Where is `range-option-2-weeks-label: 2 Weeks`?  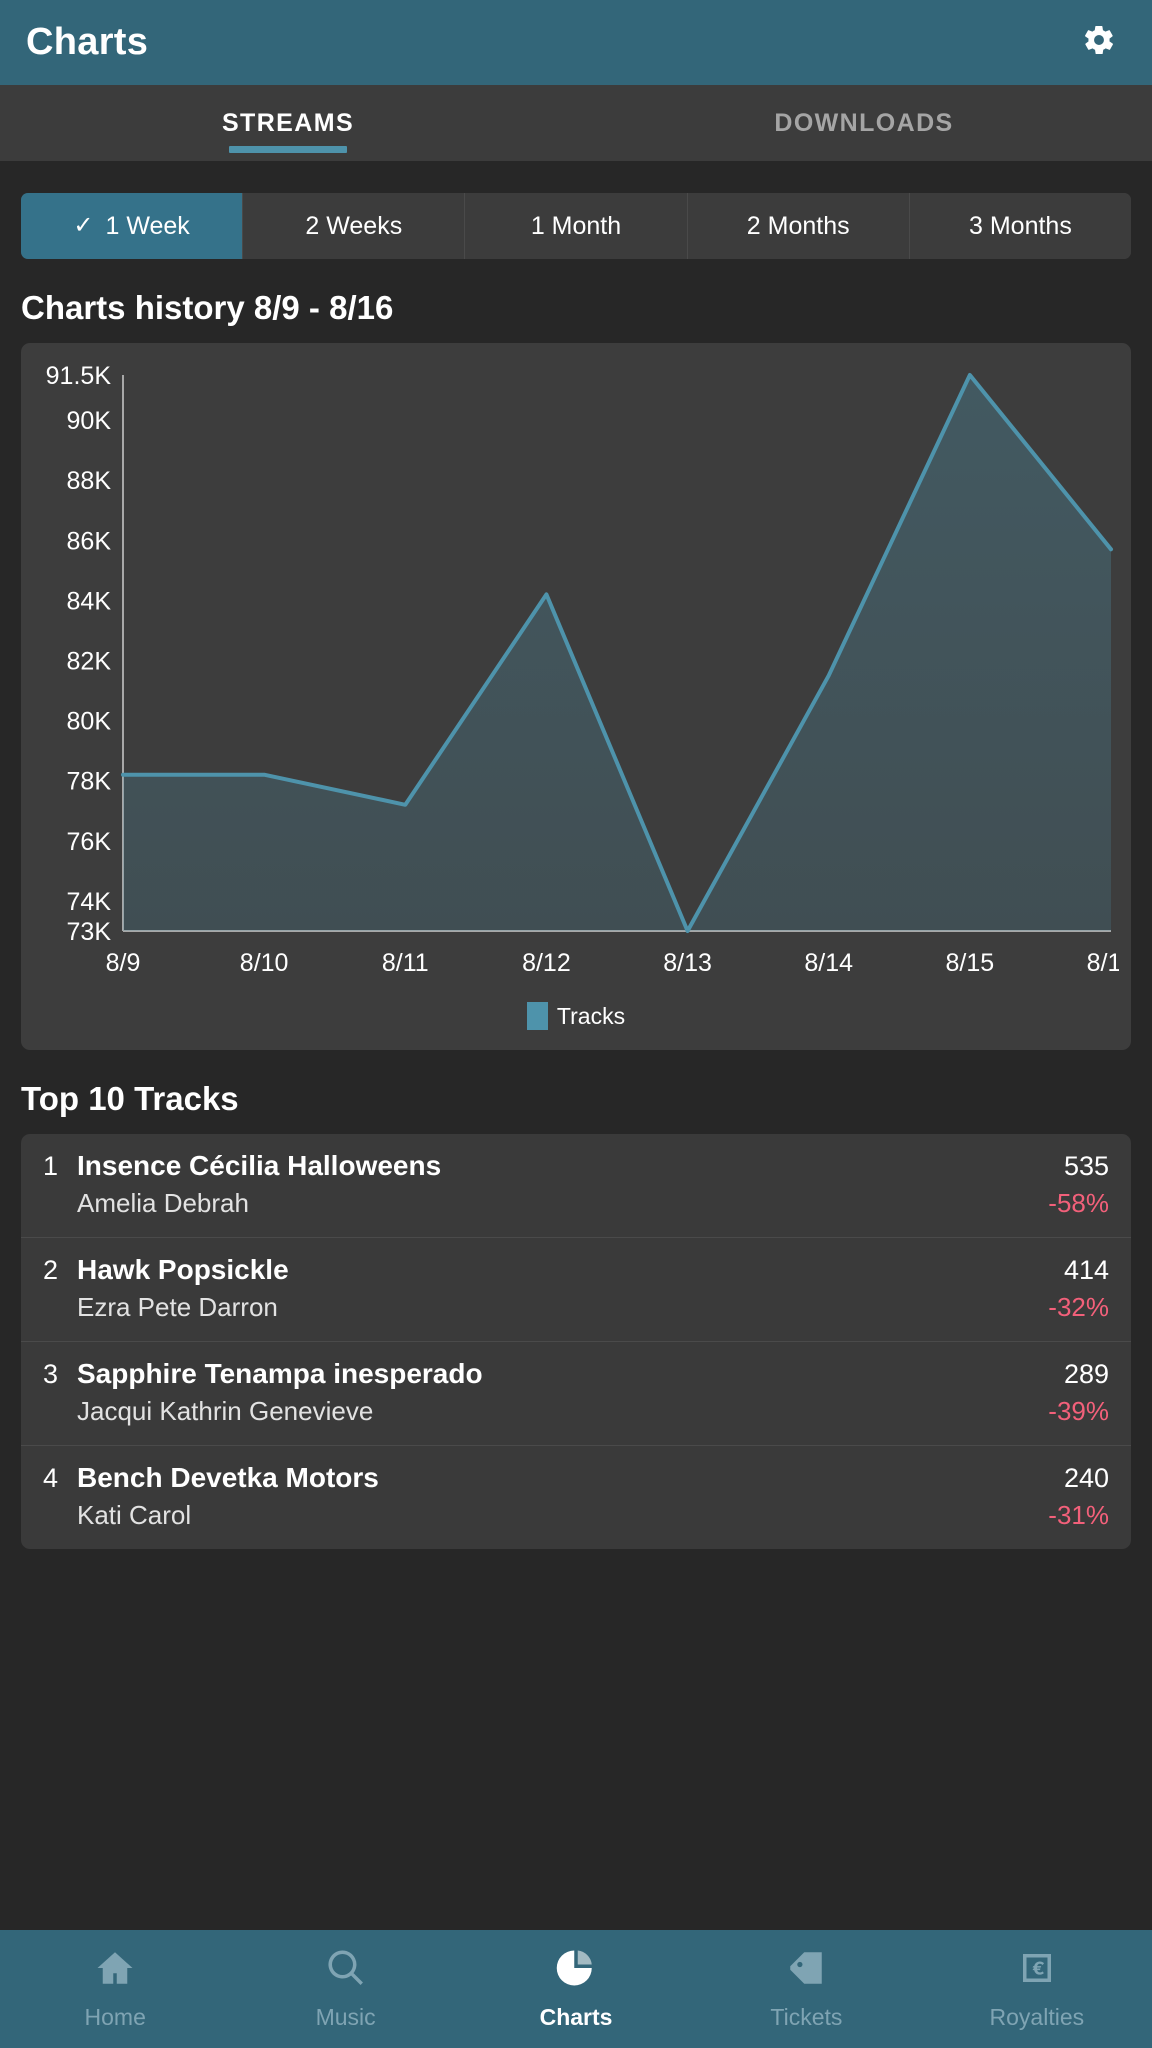
range-option-2-weeks-label: 2 Weeks is located at coordinates (354, 225).